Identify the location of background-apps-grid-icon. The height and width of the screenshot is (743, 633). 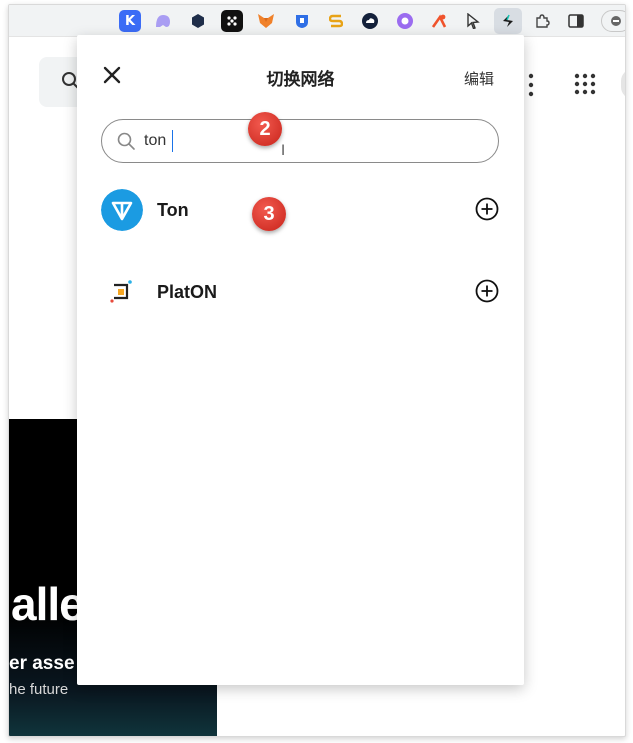
(585, 84).